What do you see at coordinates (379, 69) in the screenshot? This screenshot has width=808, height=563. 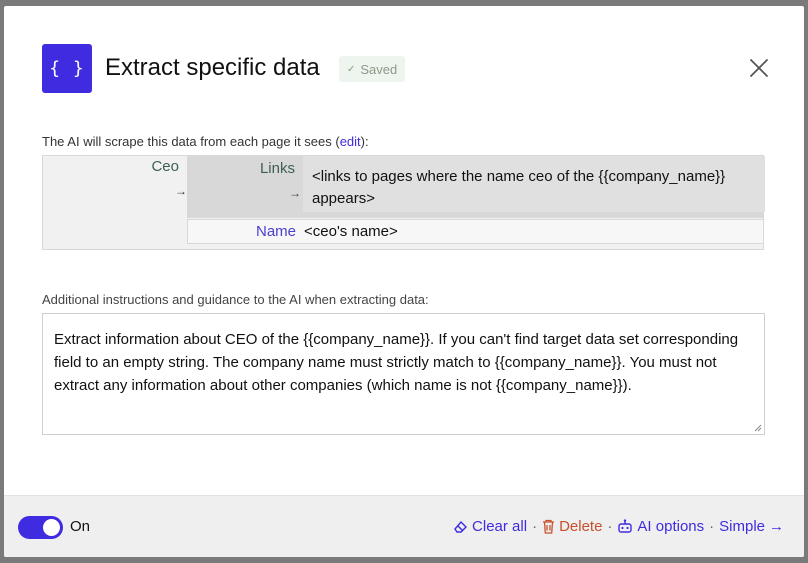 I see `saved-label: Saved` at bounding box center [379, 69].